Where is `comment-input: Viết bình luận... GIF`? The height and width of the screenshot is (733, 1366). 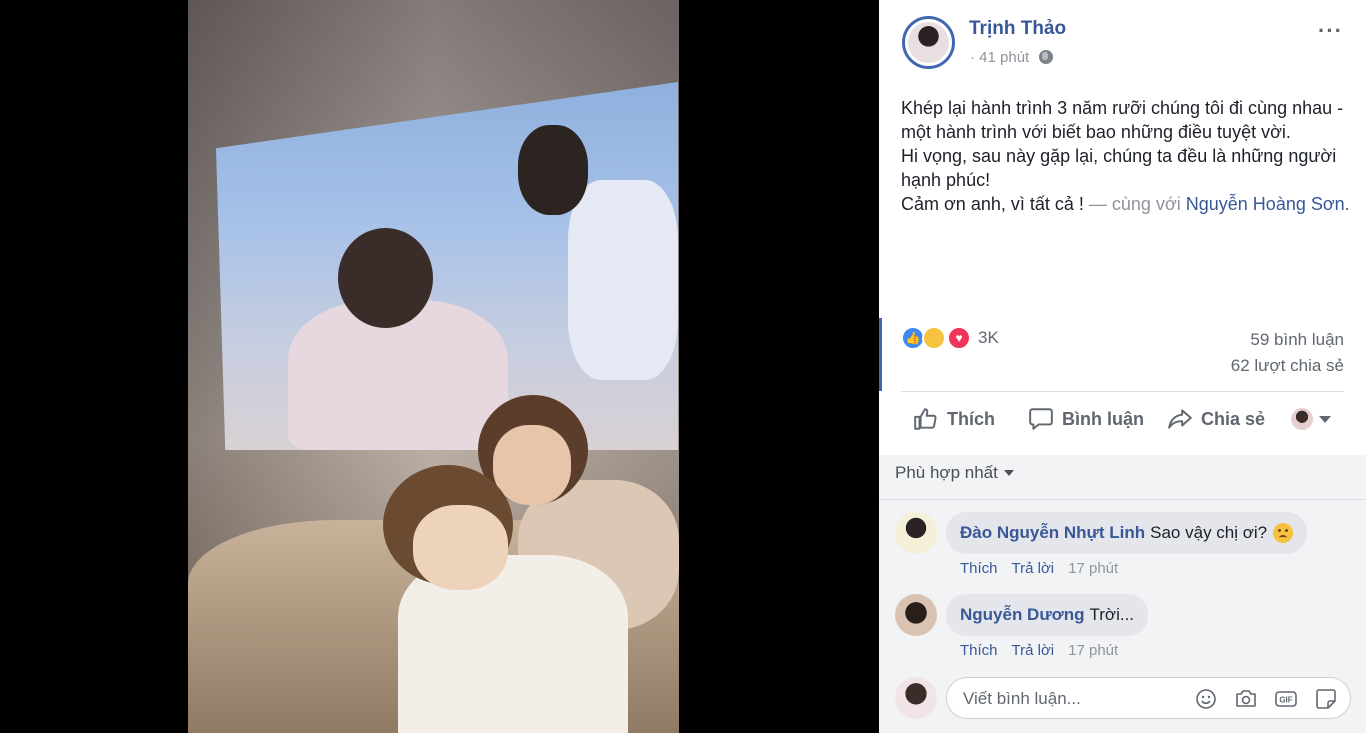
comment-input: Viết bình luận... GIF is located at coordinates (1148, 698).